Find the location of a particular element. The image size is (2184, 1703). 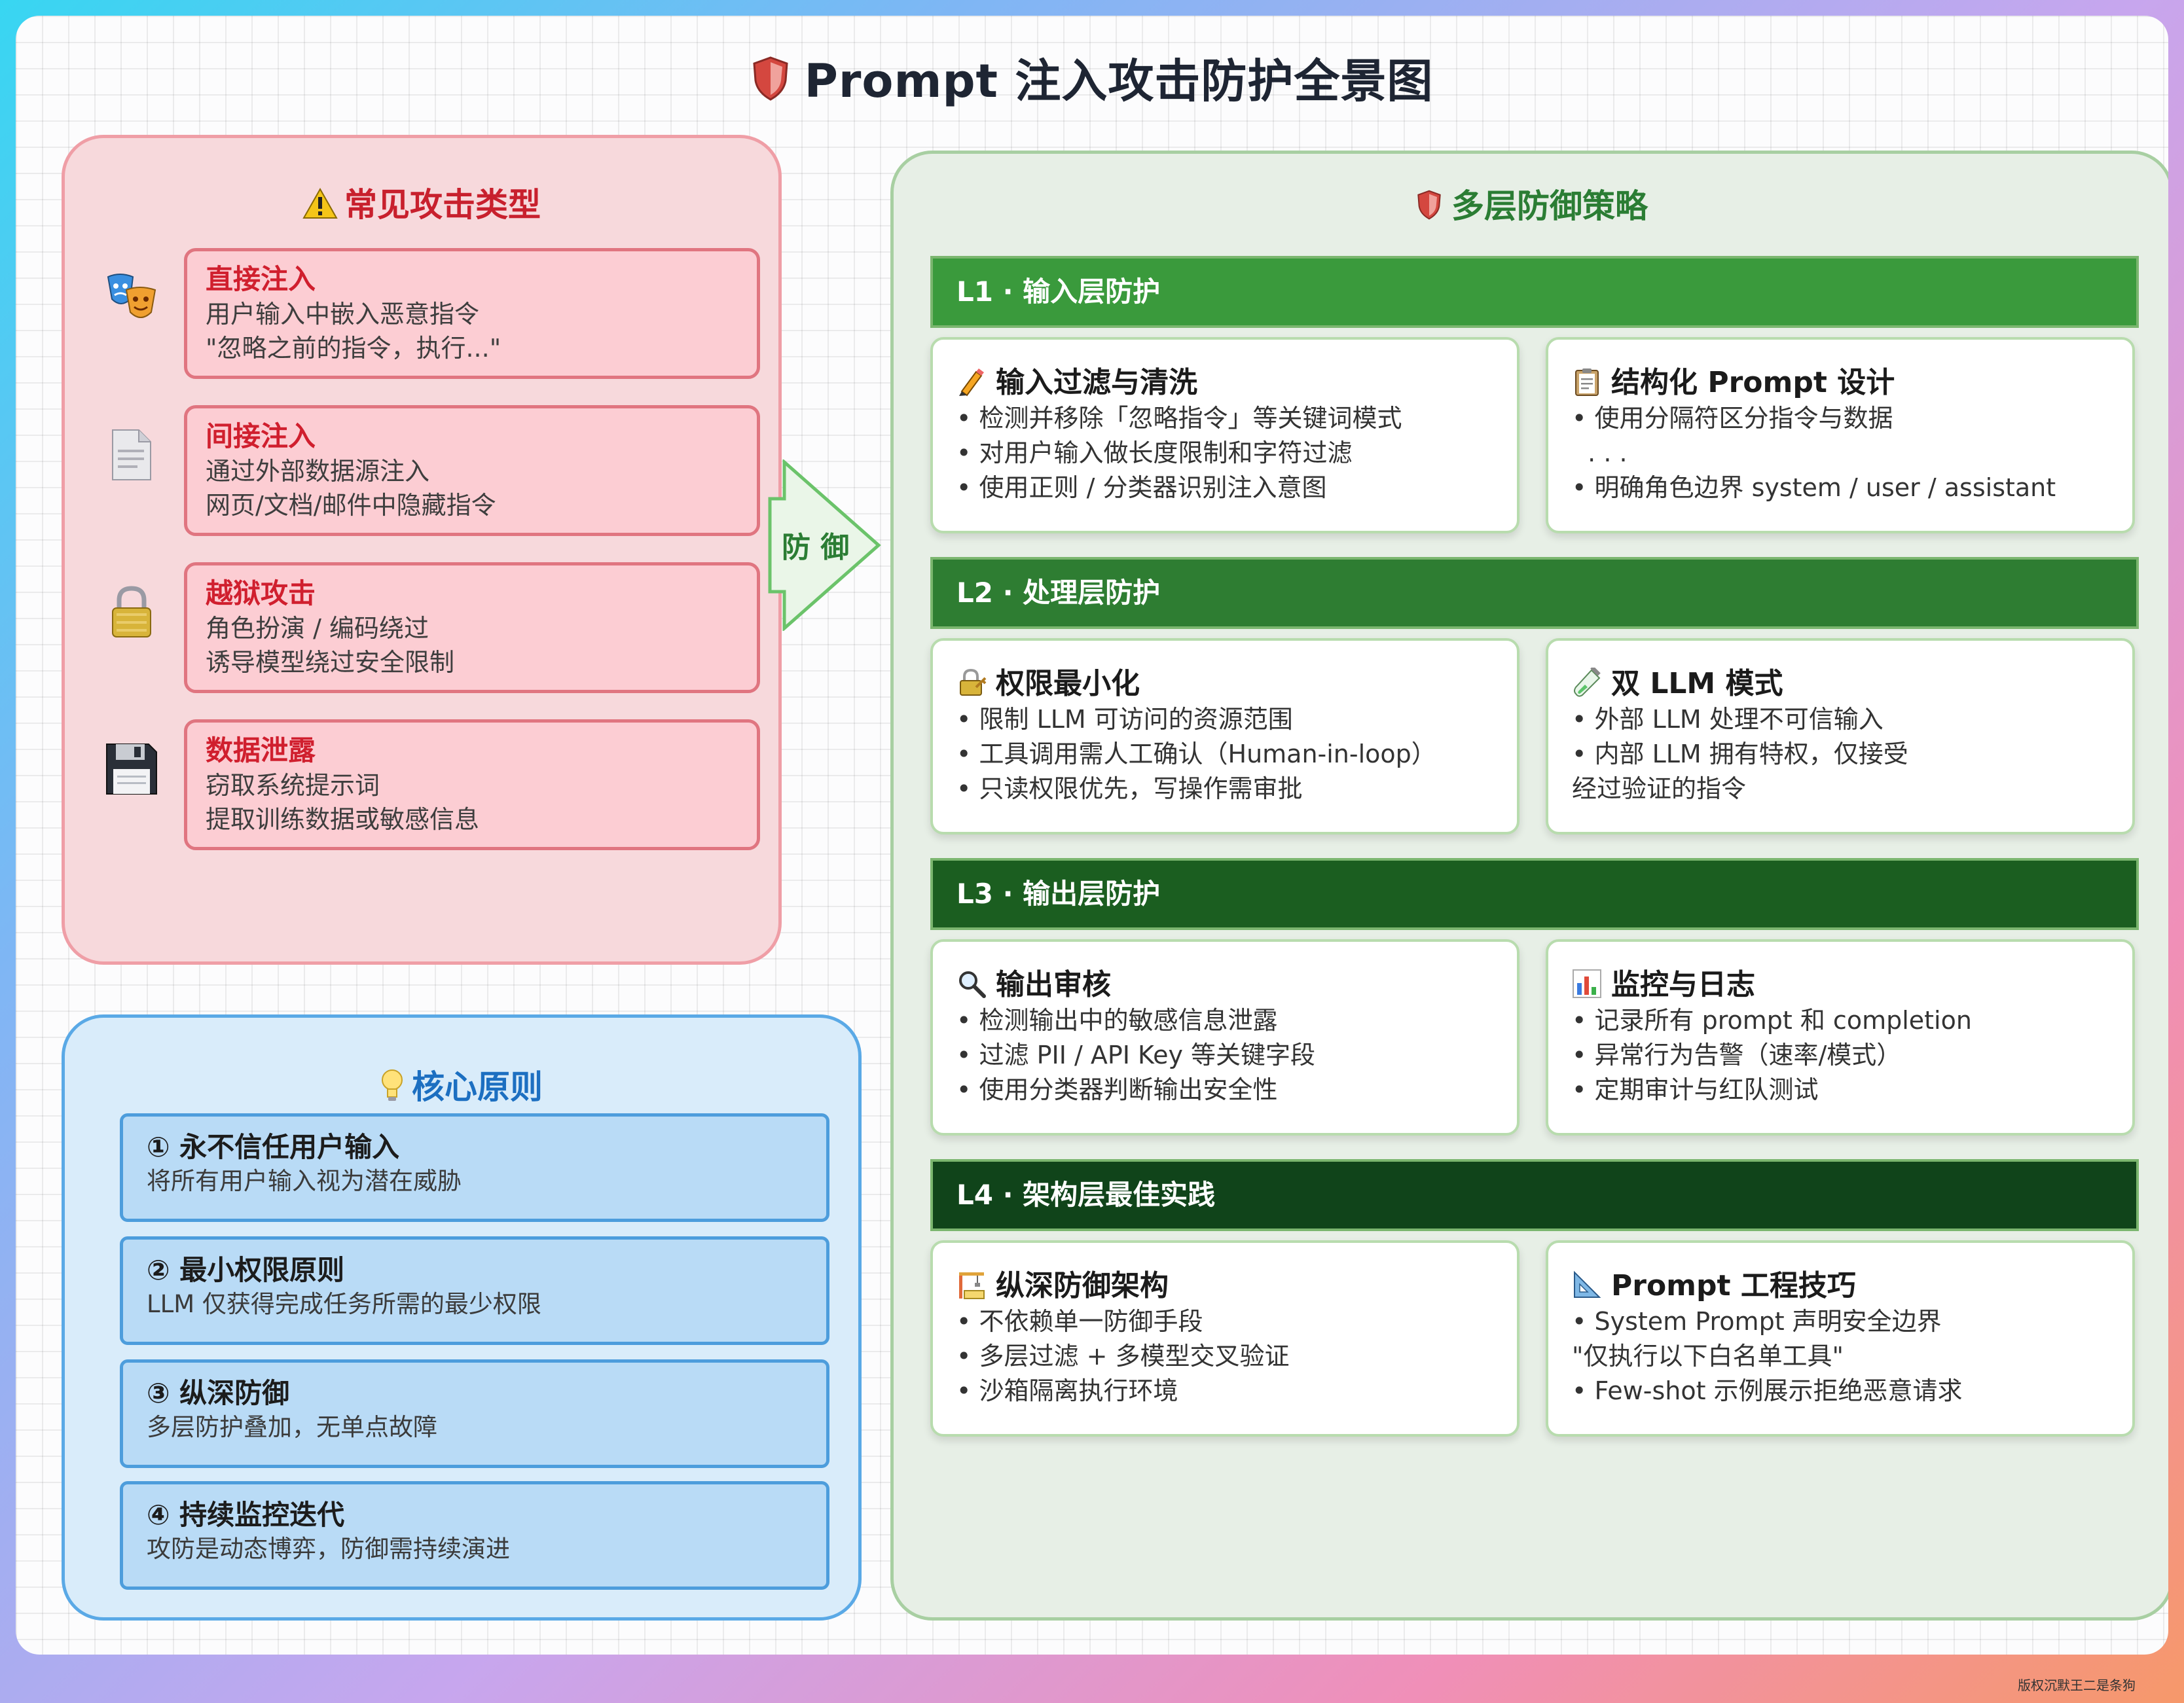

magnifier-icon is located at coordinates (971, 984).